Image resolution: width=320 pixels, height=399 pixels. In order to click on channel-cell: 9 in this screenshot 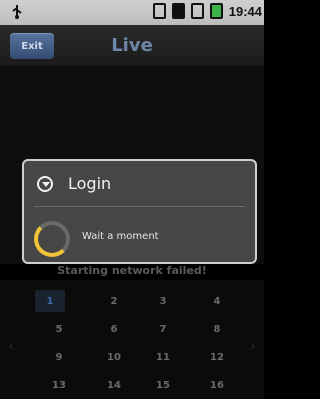, I will do `click(59, 357)`.